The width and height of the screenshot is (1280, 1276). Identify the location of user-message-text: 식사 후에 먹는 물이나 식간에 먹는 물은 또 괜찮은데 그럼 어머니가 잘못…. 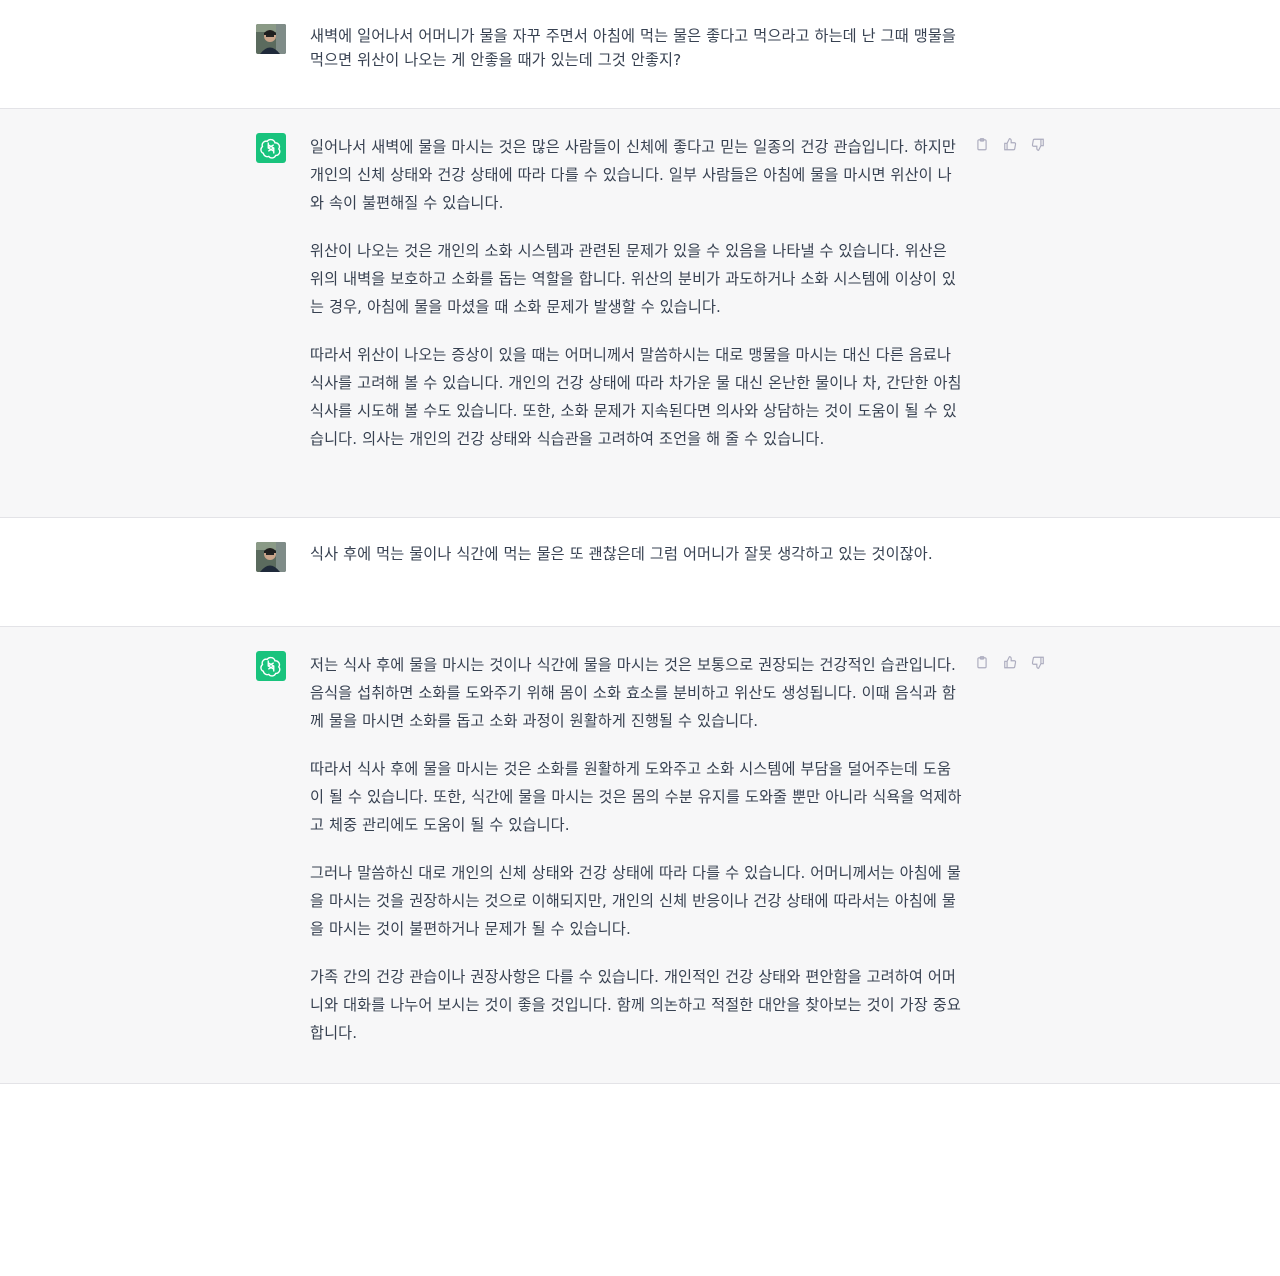
(637, 554).